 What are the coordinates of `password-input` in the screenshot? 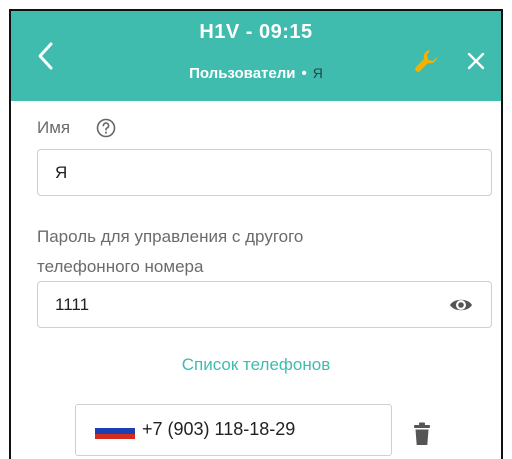 It's located at (245, 304).